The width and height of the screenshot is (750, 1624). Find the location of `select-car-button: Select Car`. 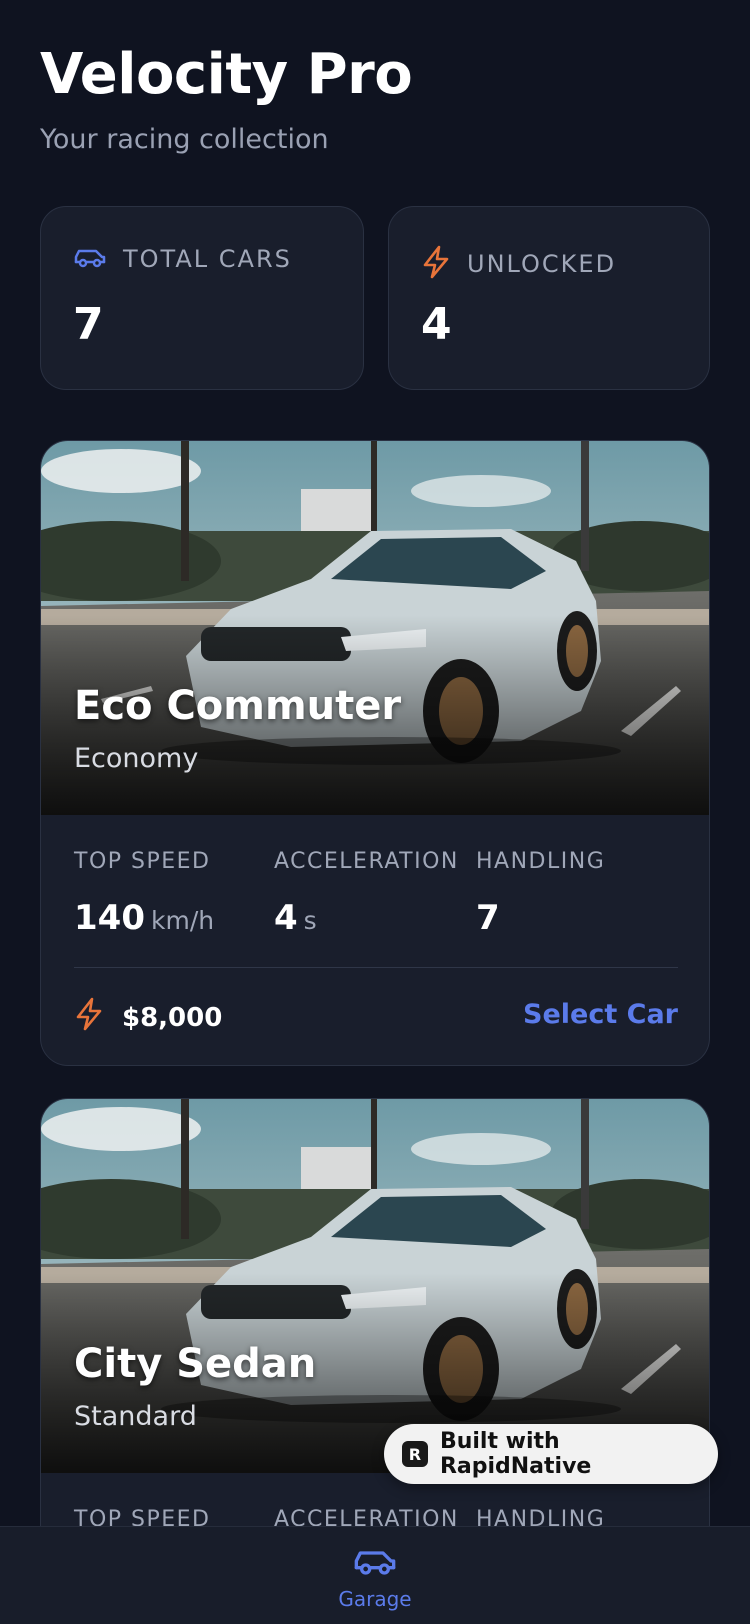

select-car-button: Select Car is located at coordinates (600, 1014).